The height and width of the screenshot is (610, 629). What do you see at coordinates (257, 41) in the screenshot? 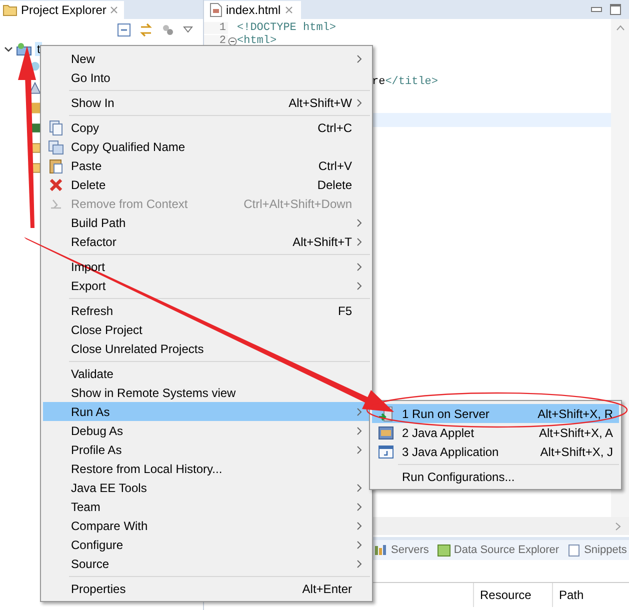
I see `code-line: <html>` at bounding box center [257, 41].